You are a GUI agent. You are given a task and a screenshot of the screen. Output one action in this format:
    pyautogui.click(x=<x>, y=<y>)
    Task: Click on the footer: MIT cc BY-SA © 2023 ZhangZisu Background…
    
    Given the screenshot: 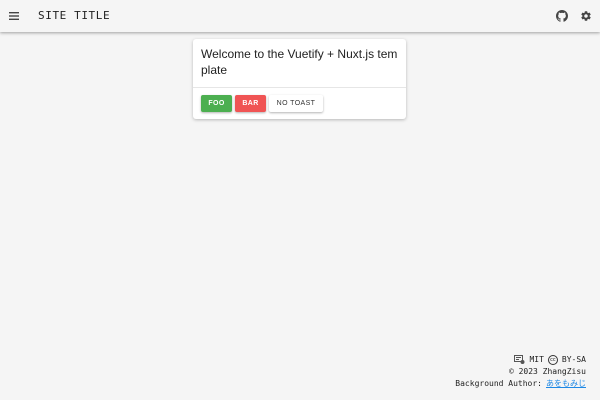 What is the action you would take?
    pyautogui.click(x=520, y=372)
    